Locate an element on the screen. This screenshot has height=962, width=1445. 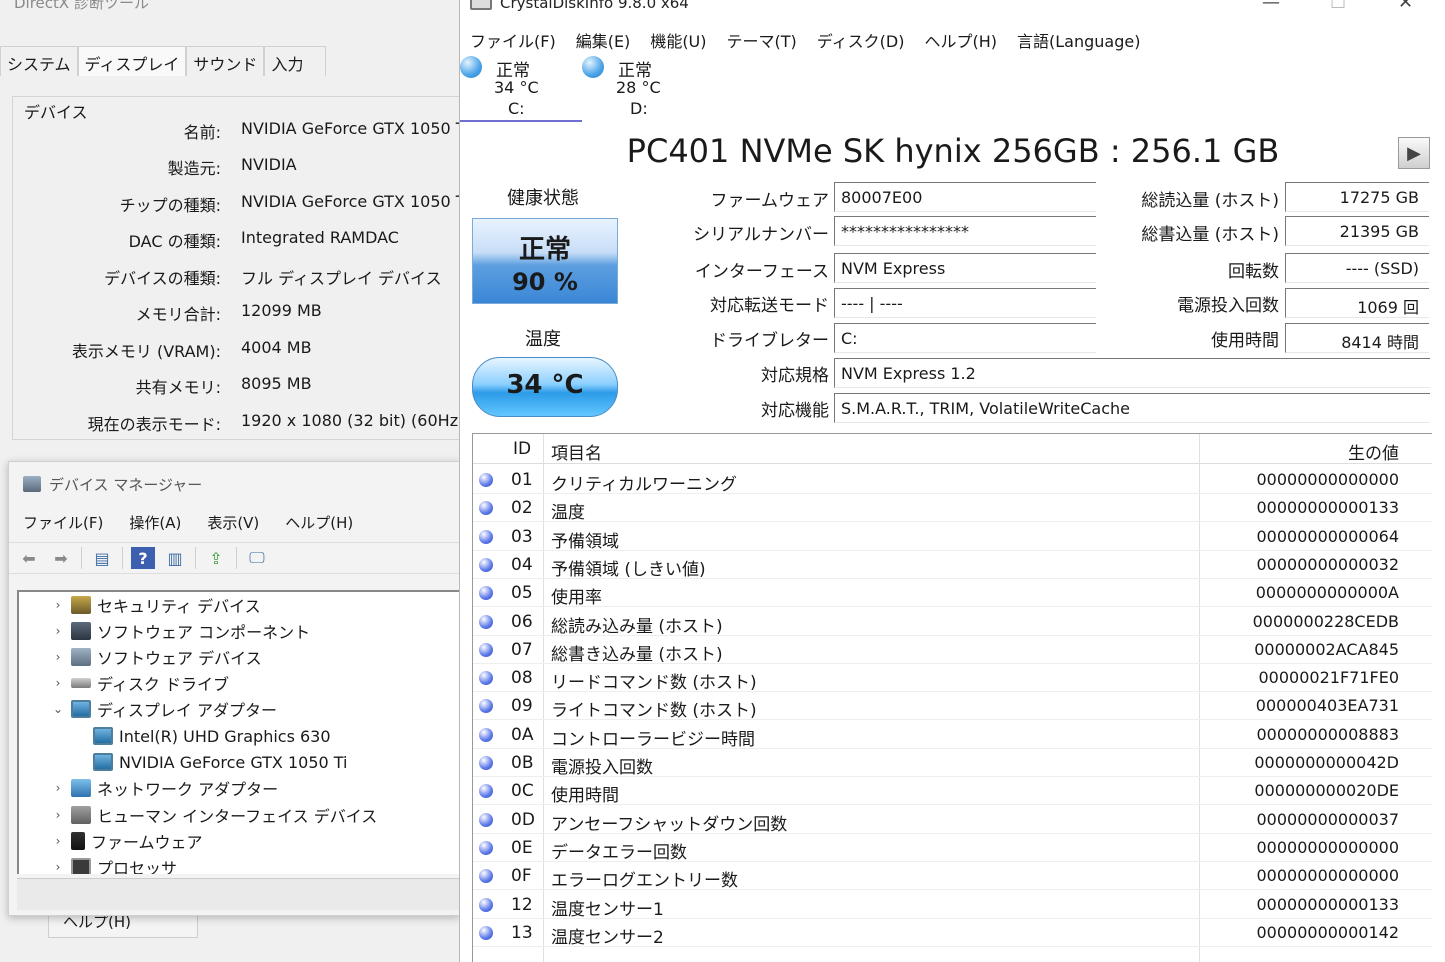
smart-attribute-raw: 00000000000000 is located at coordinates (1327, 479).